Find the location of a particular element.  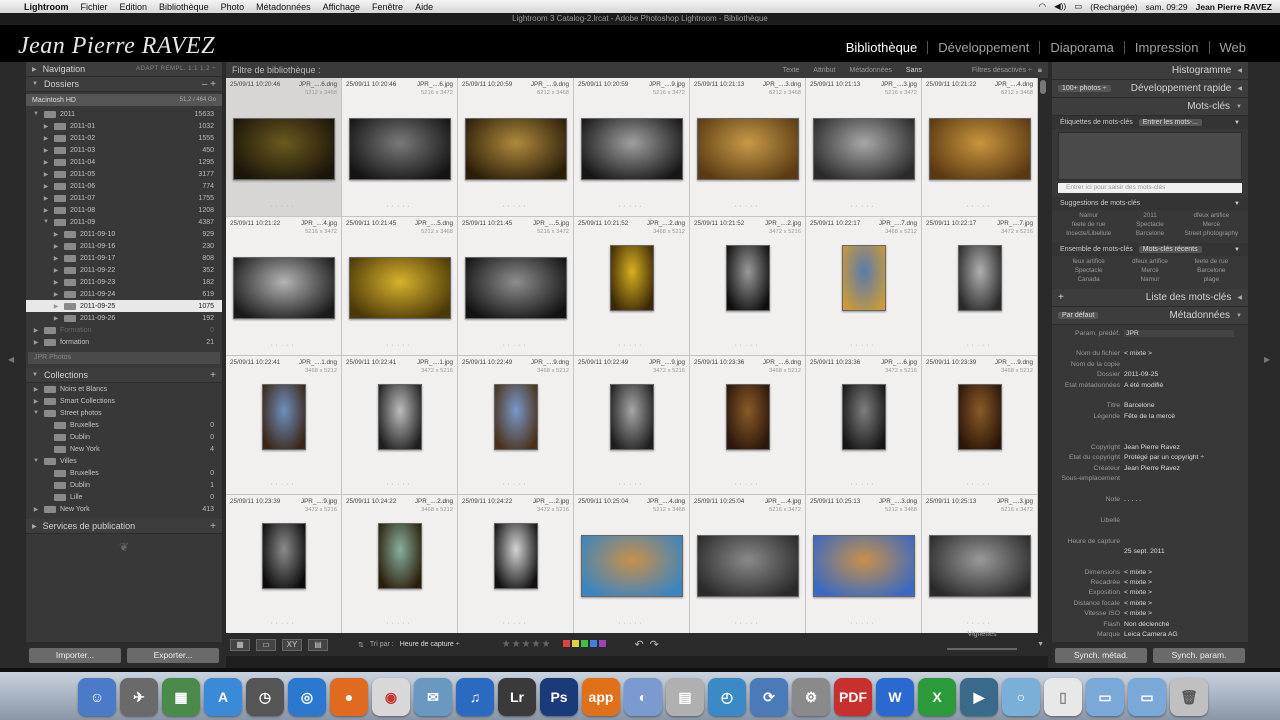

keyword-suggestion: 2011 is located at coordinates (1149, 215).